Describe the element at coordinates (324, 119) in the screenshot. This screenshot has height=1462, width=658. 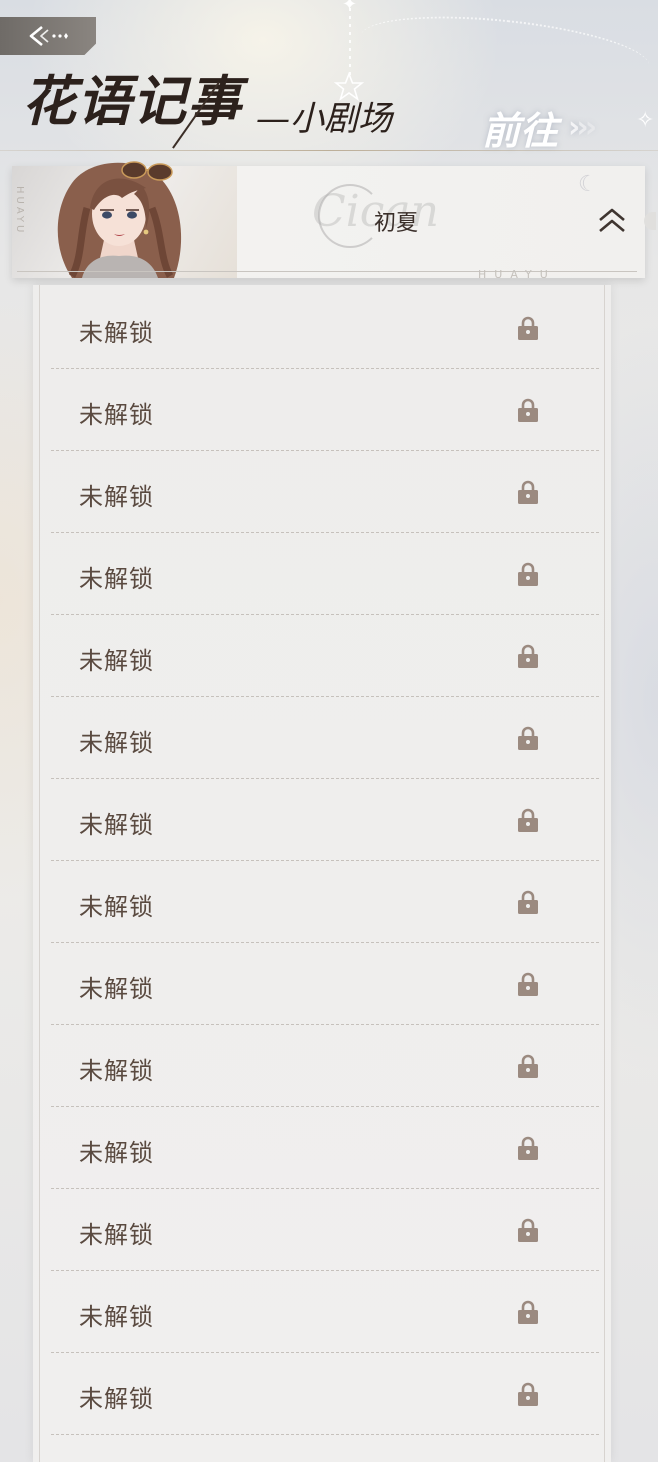
I see `page-subtitle: —小剧场` at that location.